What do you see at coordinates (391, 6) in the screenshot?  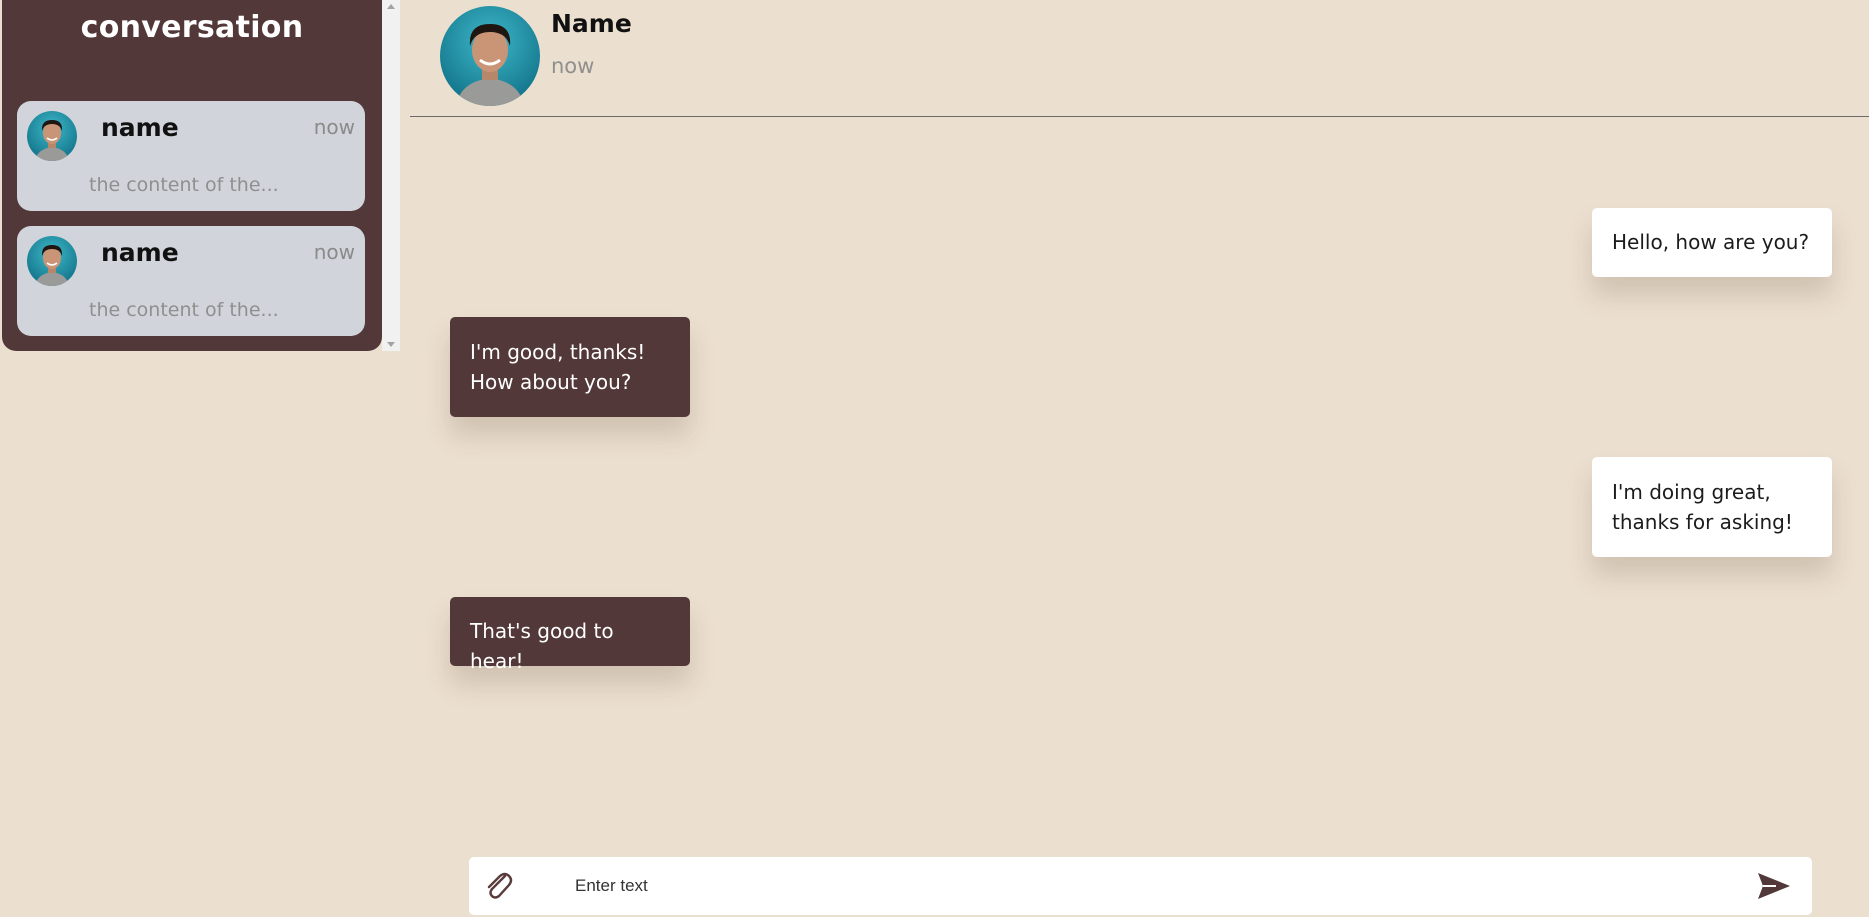 I see `scroll-up-arrow-icon` at bounding box center [391, 6].